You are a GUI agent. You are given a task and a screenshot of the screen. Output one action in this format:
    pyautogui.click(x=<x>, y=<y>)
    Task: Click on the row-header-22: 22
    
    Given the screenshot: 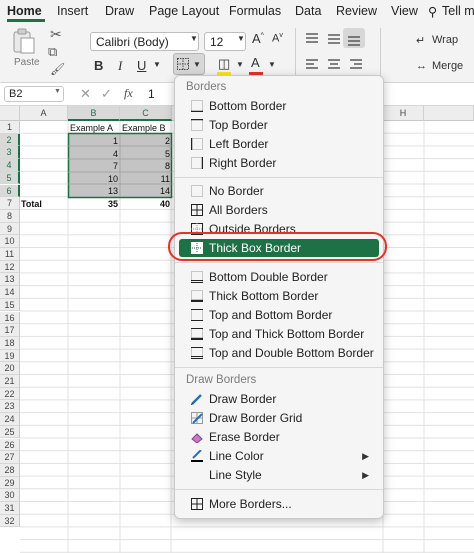 What is the action you would take?
    pyautogui.click(x=10, y=394)
    